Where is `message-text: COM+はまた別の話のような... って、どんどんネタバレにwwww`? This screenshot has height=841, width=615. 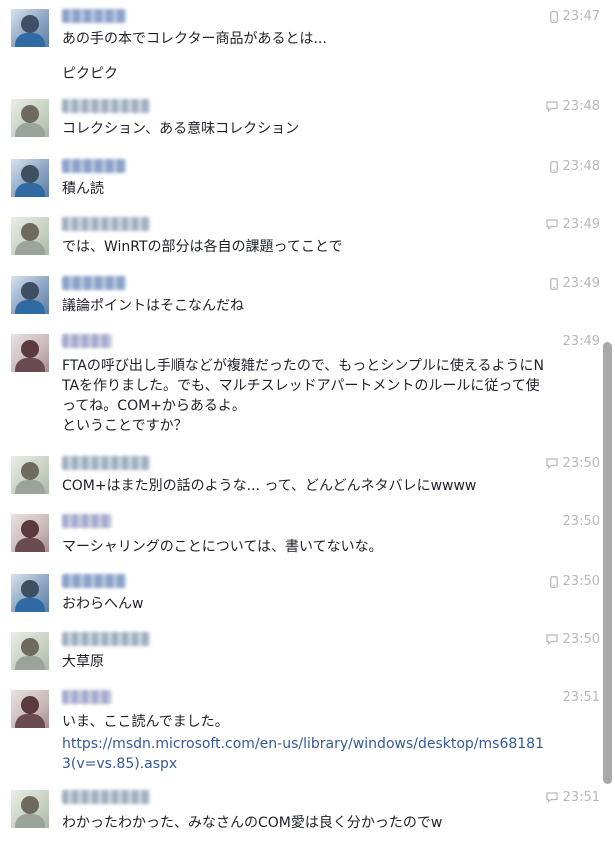 message-text: COM+はまた別の話のような... って、どんどんネタバレにwwww is located at coordinates (269, 486).